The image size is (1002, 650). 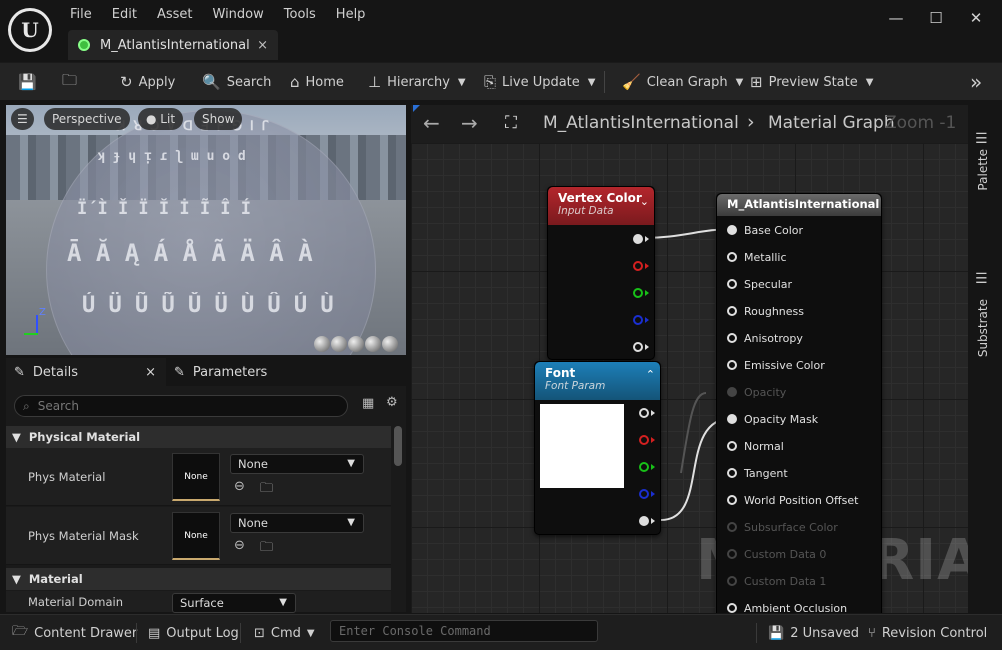 I want to click on menu-window: Window, so click(x=238, y=15).